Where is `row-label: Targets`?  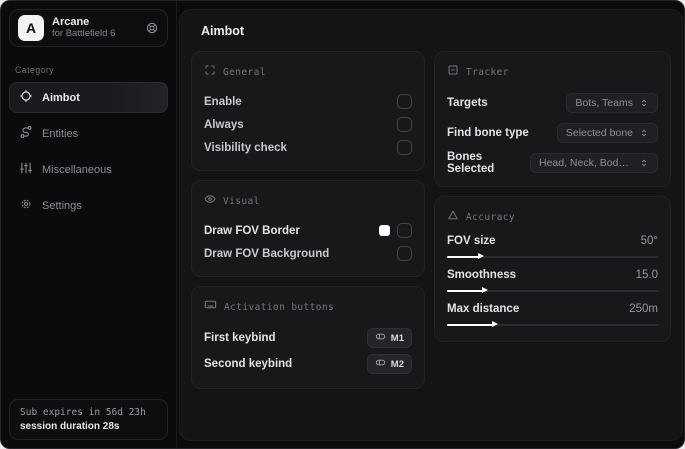 row-label: Targets is located at coordinates (467, 102).